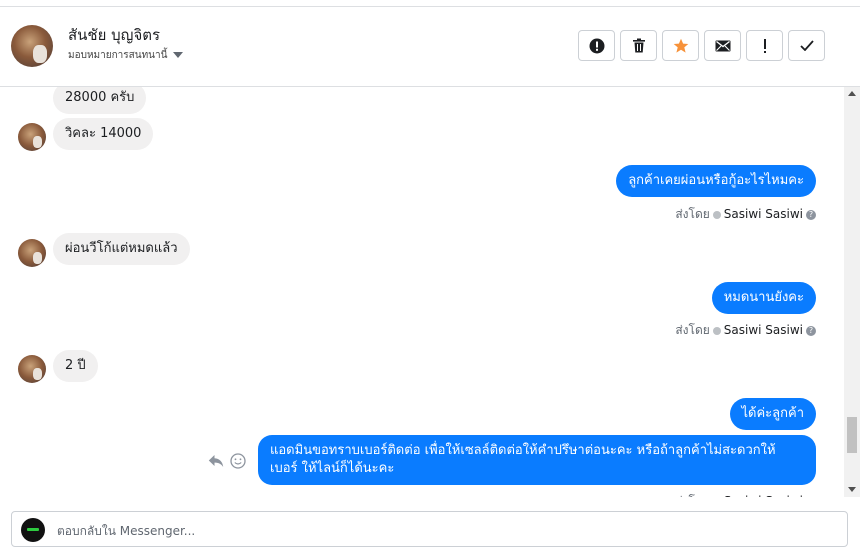 The image size is (860, 551). What do you see at coordinates (430, 3) in the screenshot?
I see `top-strip` at bounding box center [430, 3].